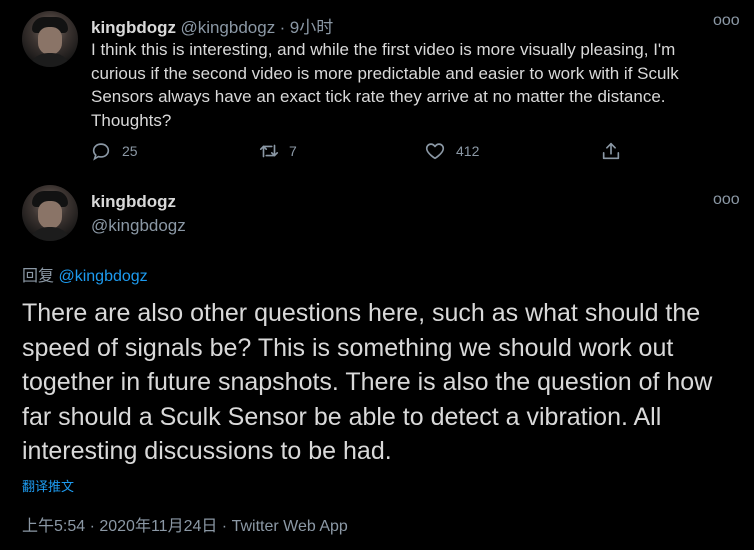 This screenshot has width=754, height=550. What do you see at coordinates (102, 276) in the screenshot?
I see `reply-handle-link: @kingbdogz` at bounding box center [102, 276].